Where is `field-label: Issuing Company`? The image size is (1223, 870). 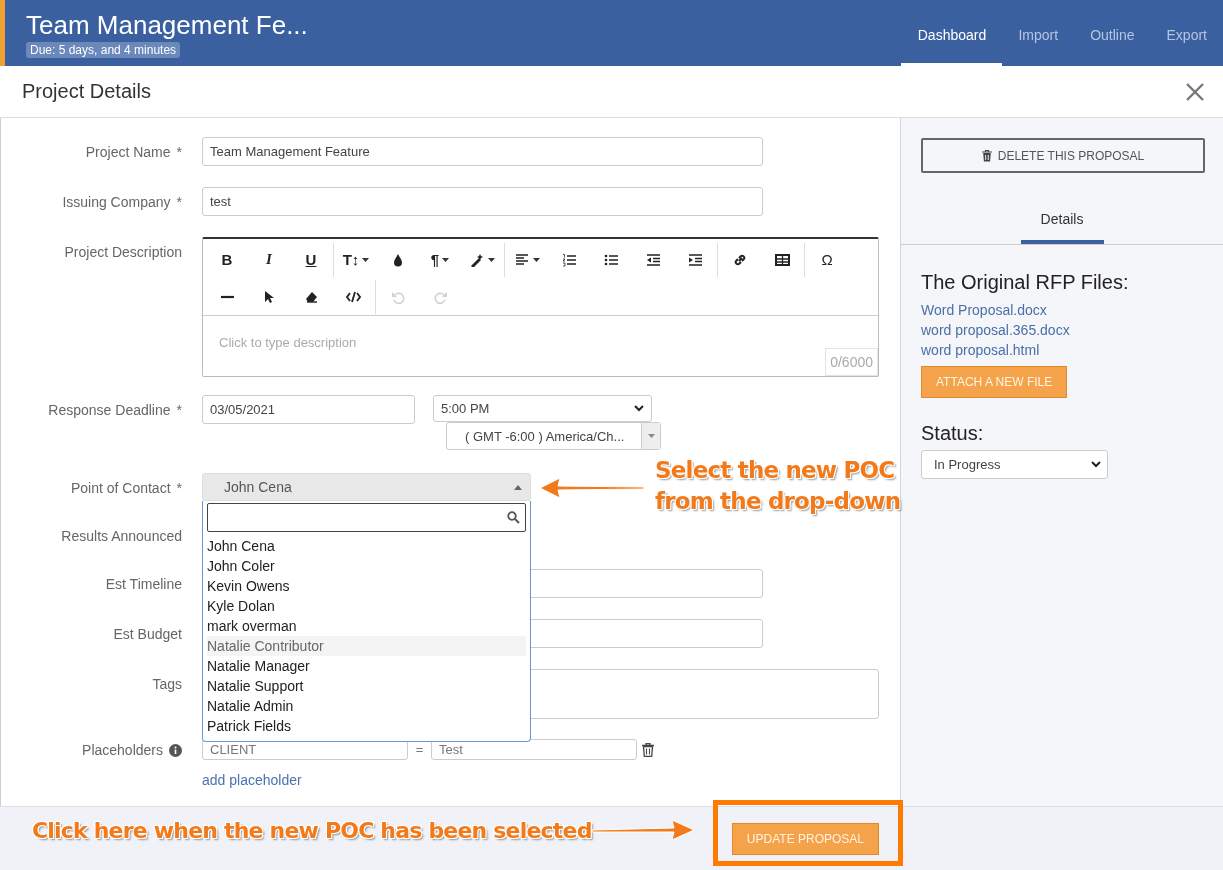
field-label: Issuing Company is located at coordinates (116, 202).